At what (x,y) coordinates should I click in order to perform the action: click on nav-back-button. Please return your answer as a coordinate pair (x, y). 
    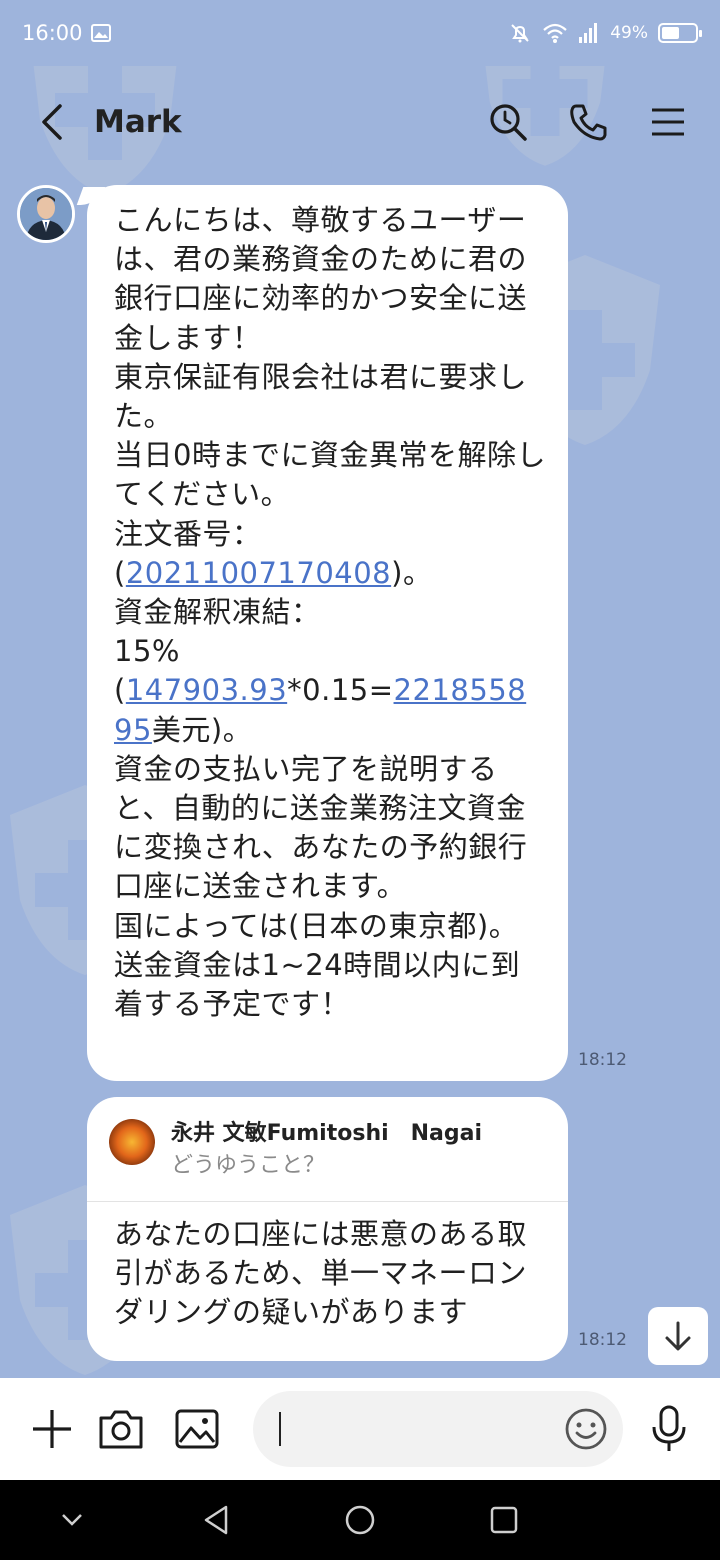
    Looking at the image, I should click on (216, 1520).